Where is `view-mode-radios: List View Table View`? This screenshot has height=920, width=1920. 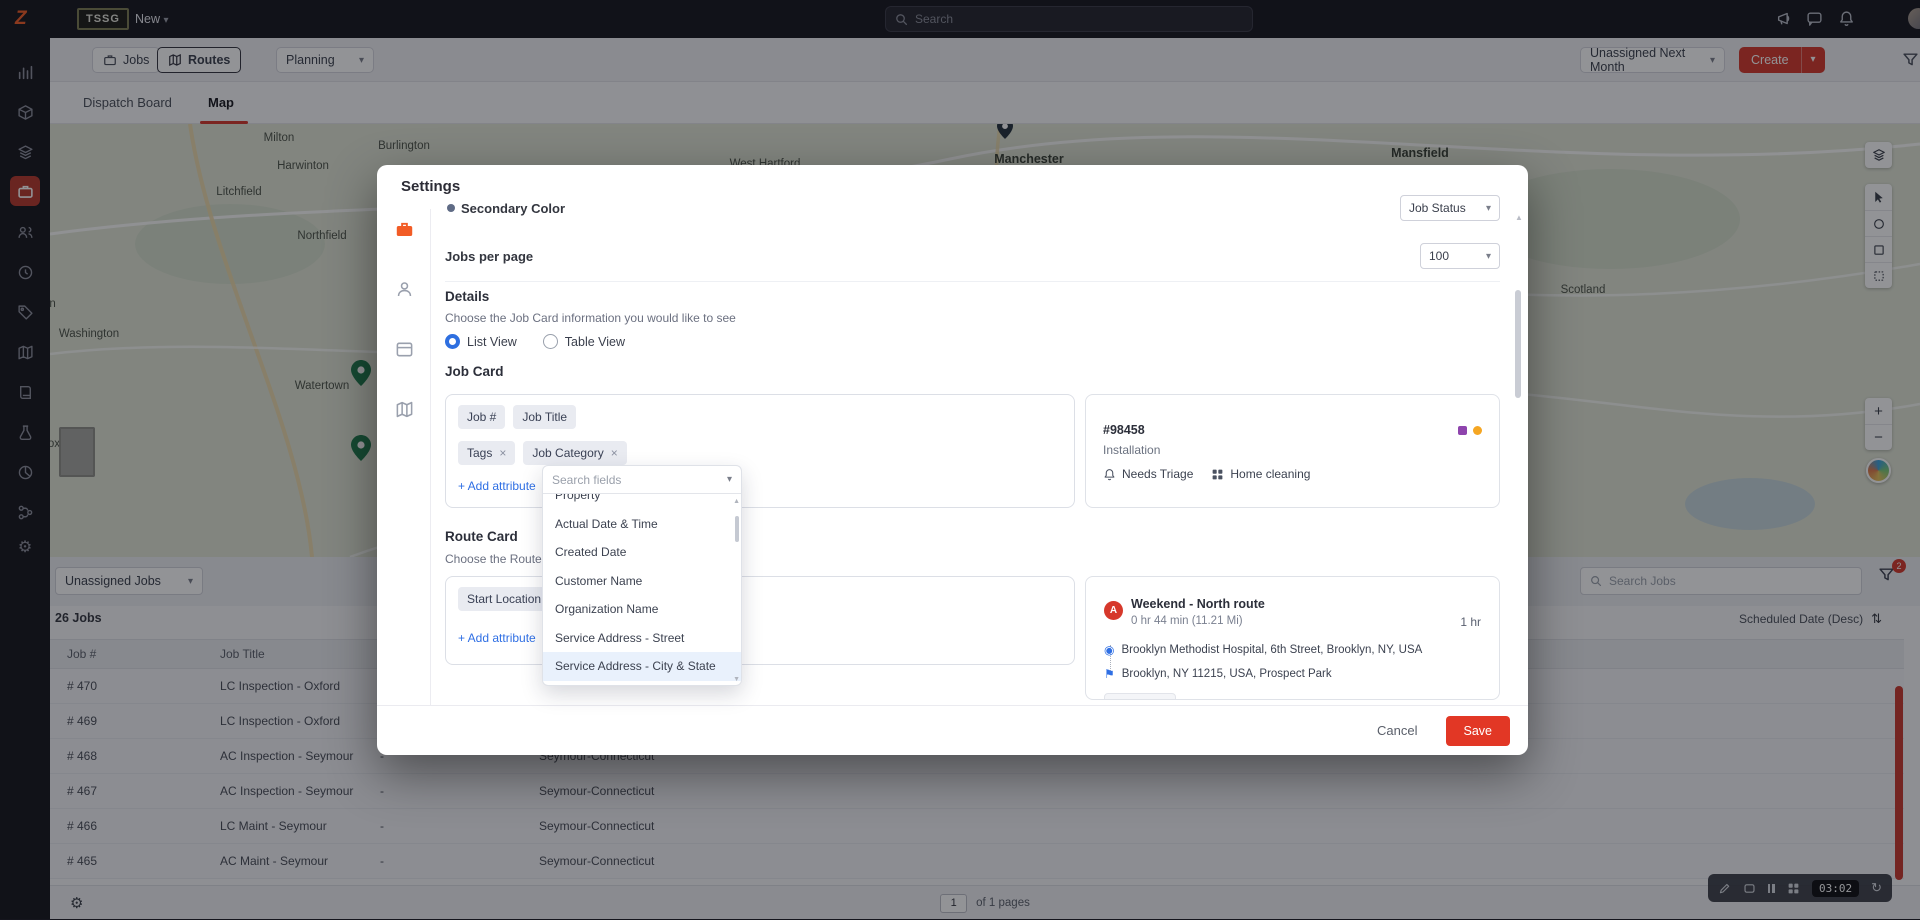 view-mode-radios: List View Table View is located at coordinates (535, 341).